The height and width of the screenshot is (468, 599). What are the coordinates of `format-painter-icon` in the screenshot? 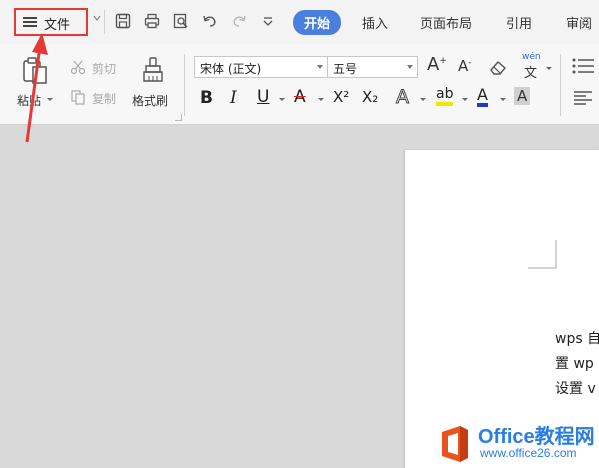 It's located at (153, 70).